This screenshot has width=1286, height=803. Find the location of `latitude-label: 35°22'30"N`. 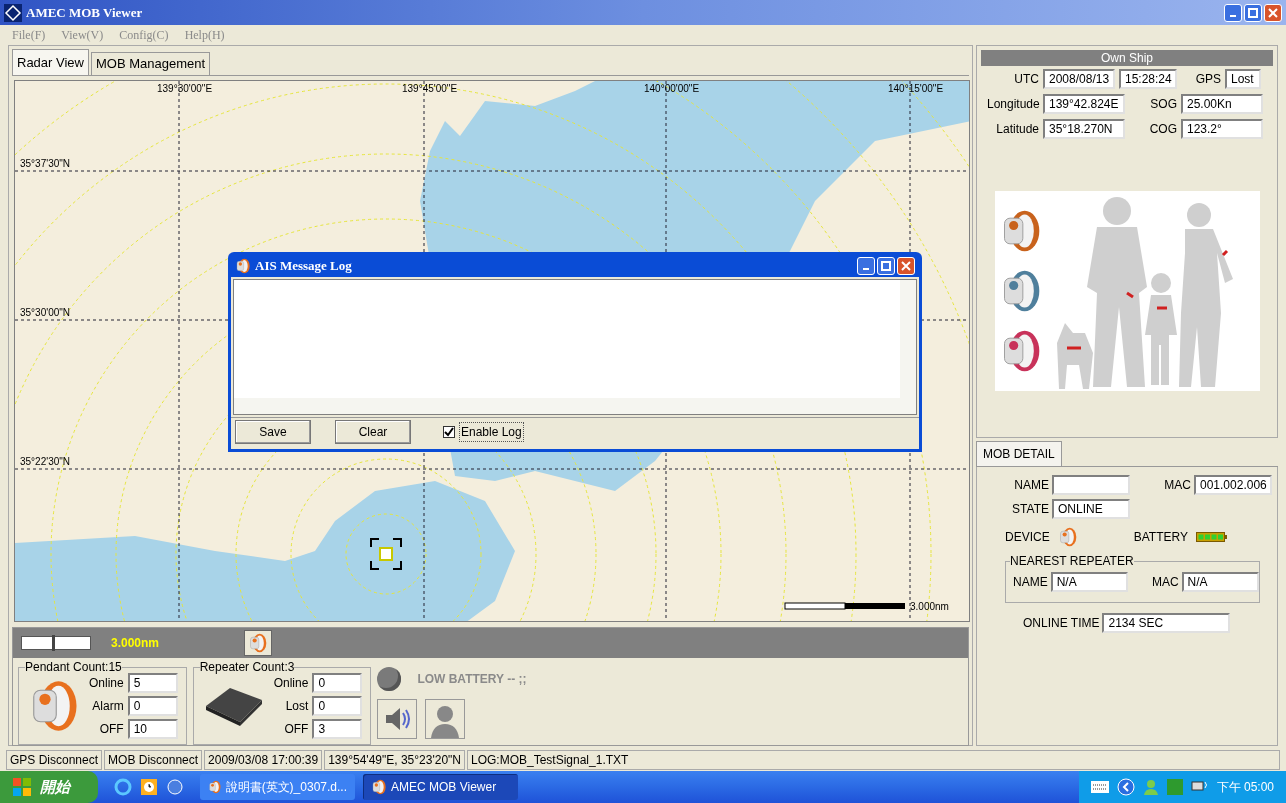

latitude-label: 35°22'30"N is located at coordinates (45, 462).